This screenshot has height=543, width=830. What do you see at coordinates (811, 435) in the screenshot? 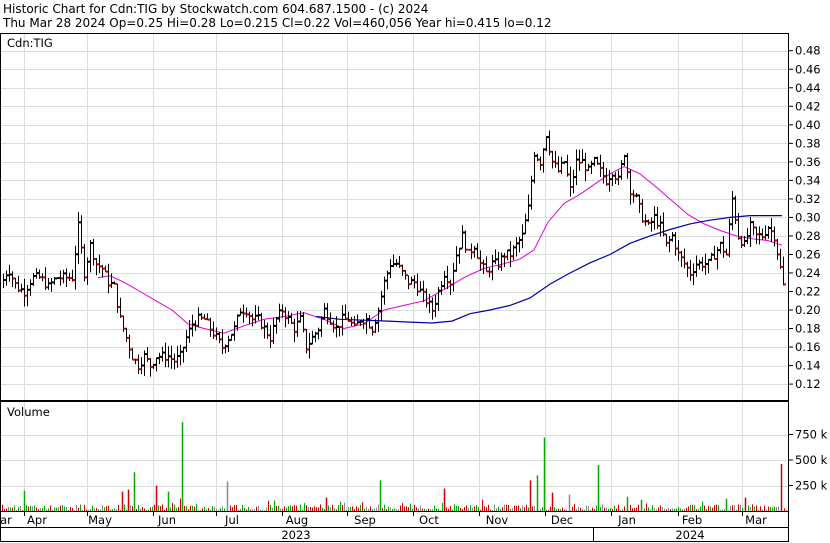
I see `volume-tick-label: 750 k` at bounding box center [811, 435].